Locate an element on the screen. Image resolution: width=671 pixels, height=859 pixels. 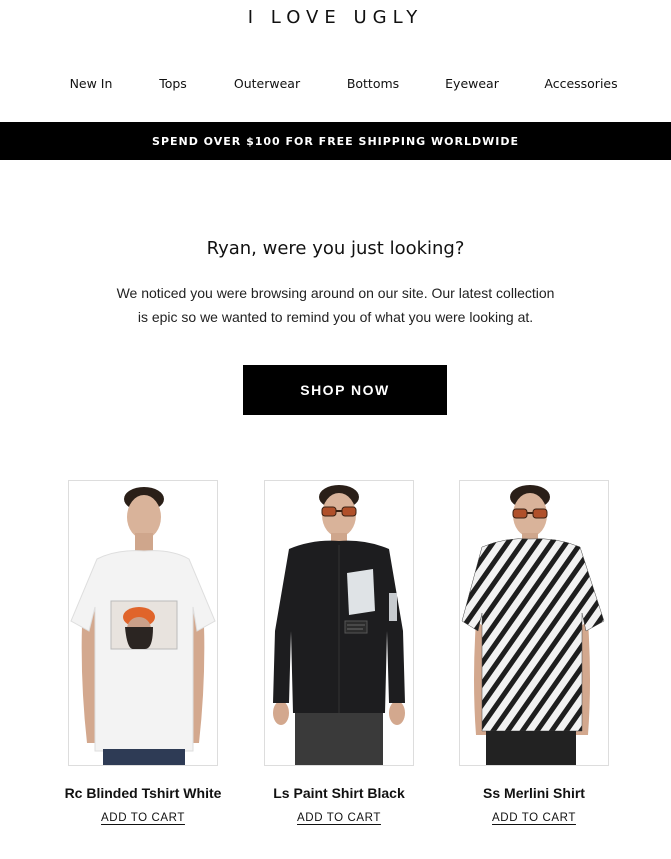
model-black-shirt-image is located at coordinates (339, 623).